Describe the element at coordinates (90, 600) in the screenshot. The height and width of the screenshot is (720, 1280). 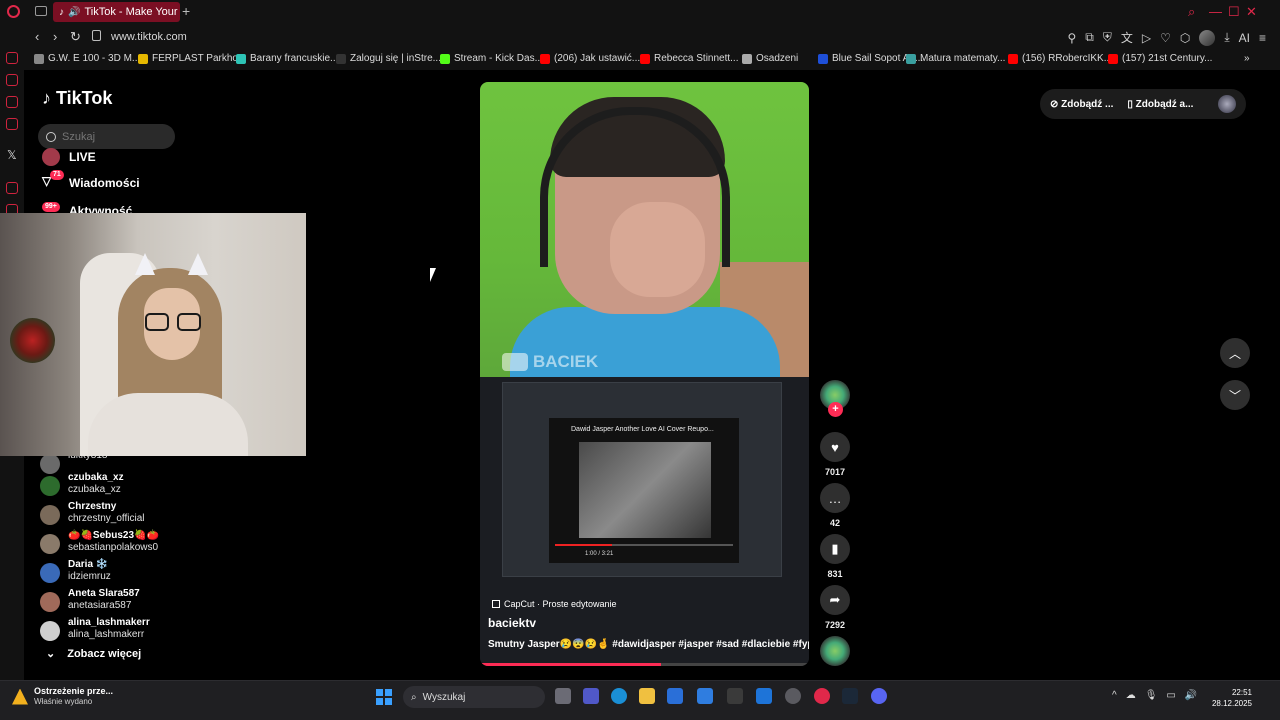
I see `following-item: Aneta Slara587 anetasiara587` at that location.